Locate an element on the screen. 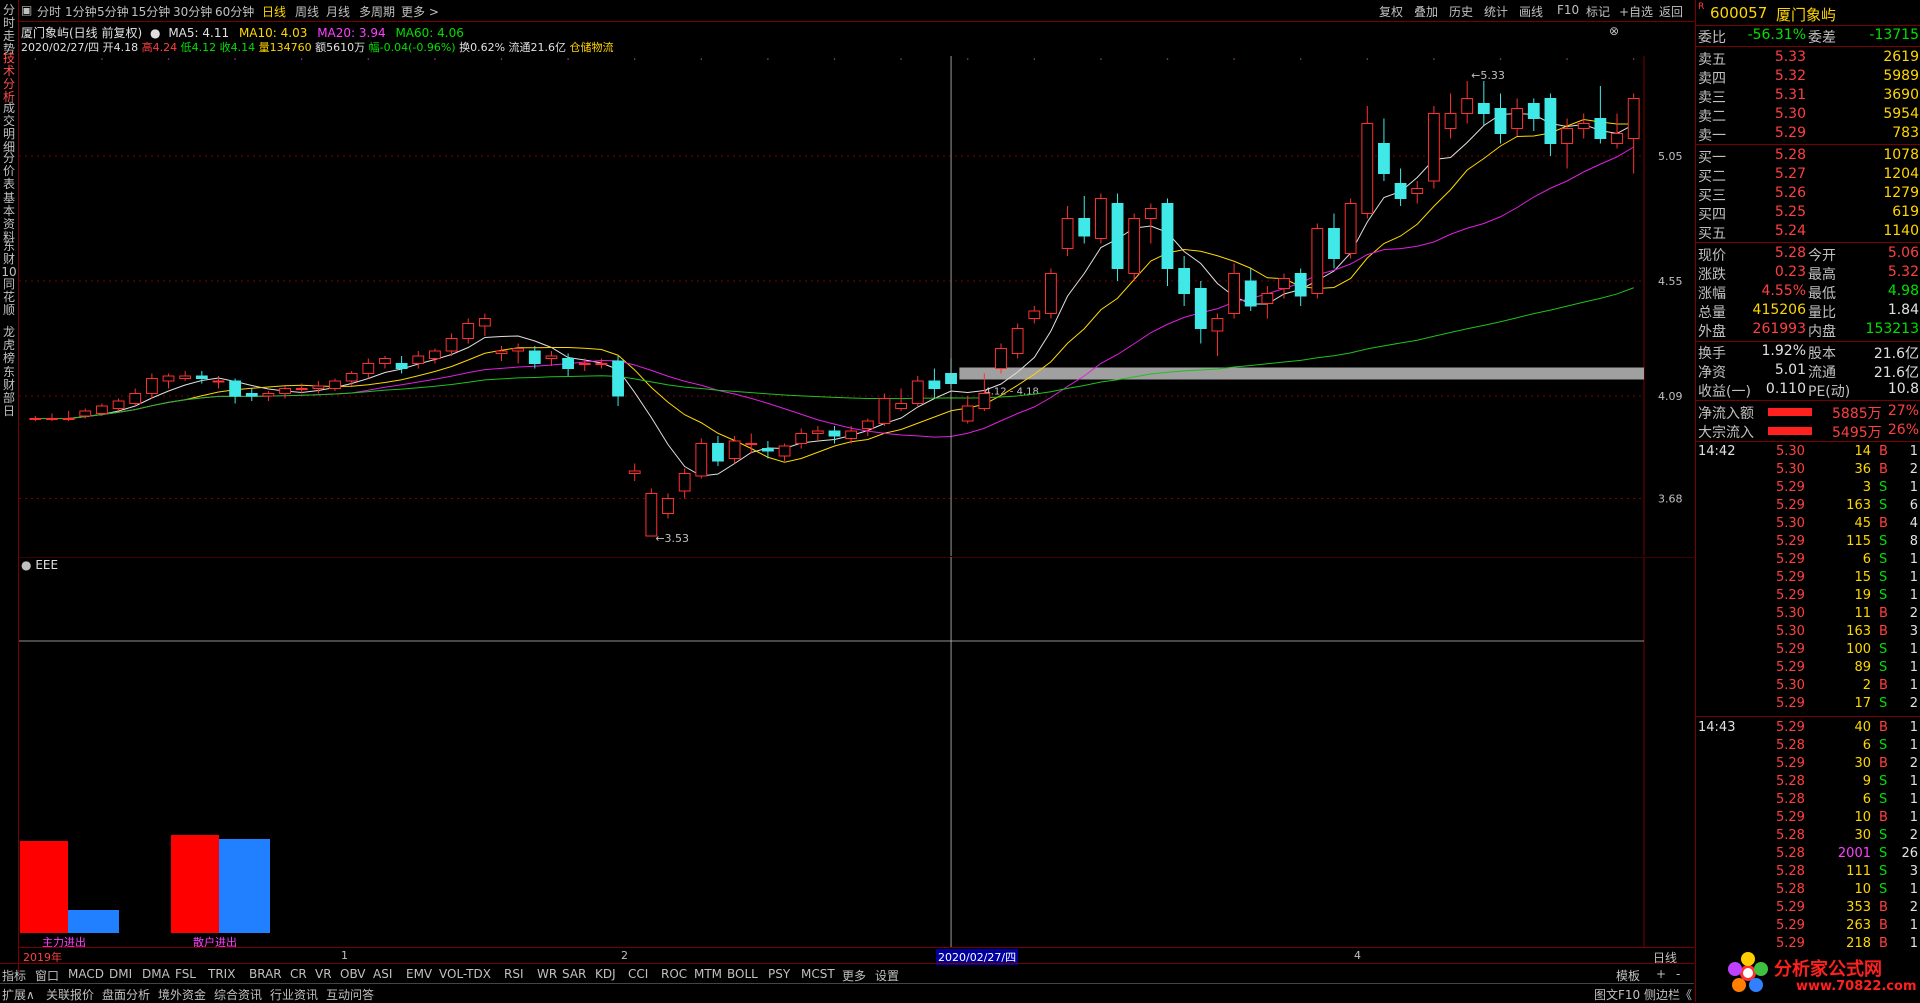 The height and width of the screenshot is (1003, 1920). bar-sector: 仓储物流 is located at coordinates (592, 47).